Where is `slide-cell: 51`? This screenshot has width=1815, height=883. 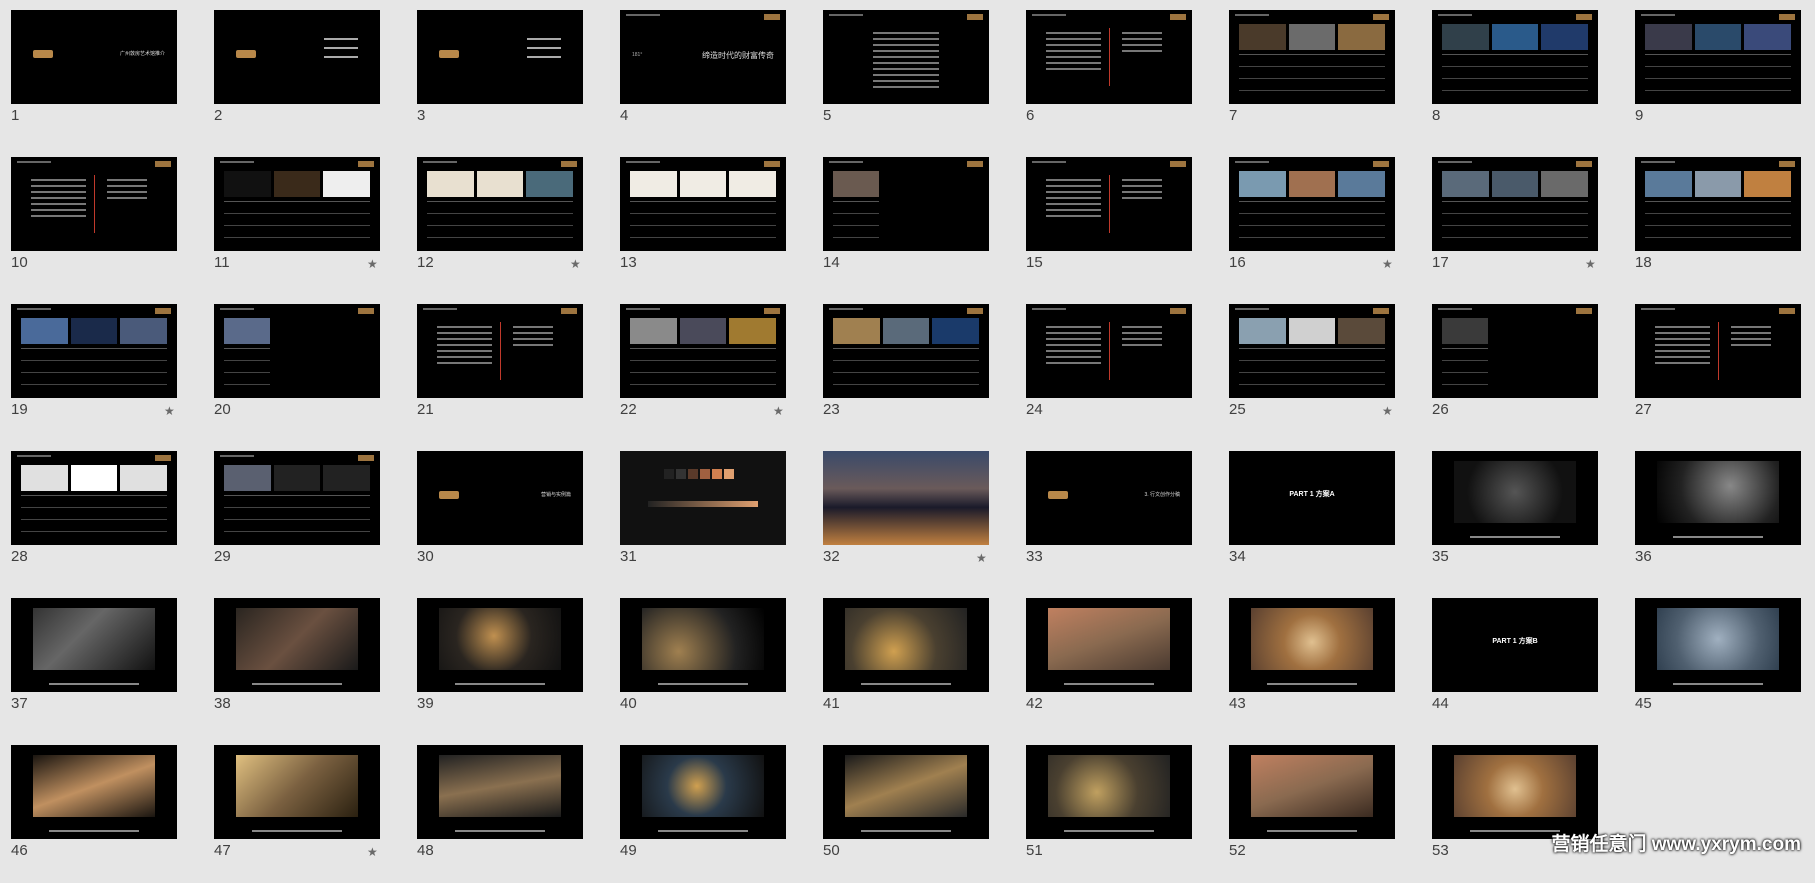
slide-cell: 51 is located at coordinates (1117, 809).